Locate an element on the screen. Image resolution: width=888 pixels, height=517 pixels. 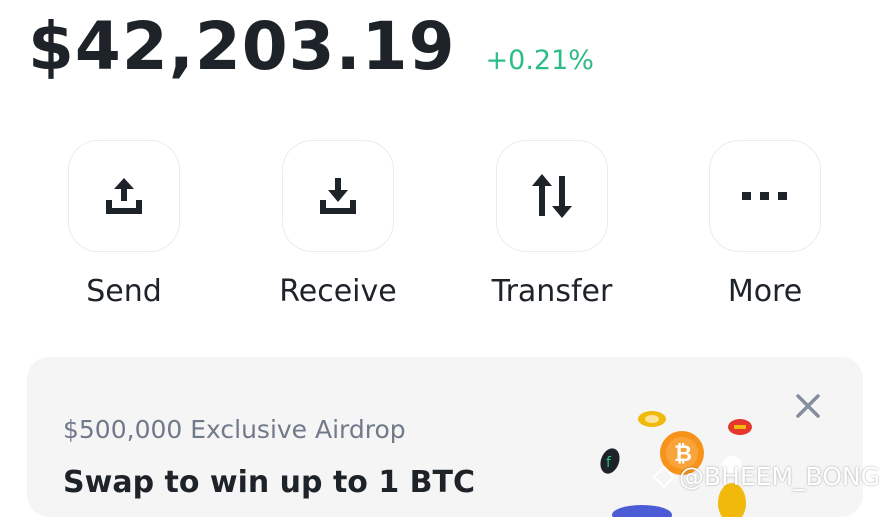
watermark-text: @BHEEM_BONG is located at coordinates (779, 476).